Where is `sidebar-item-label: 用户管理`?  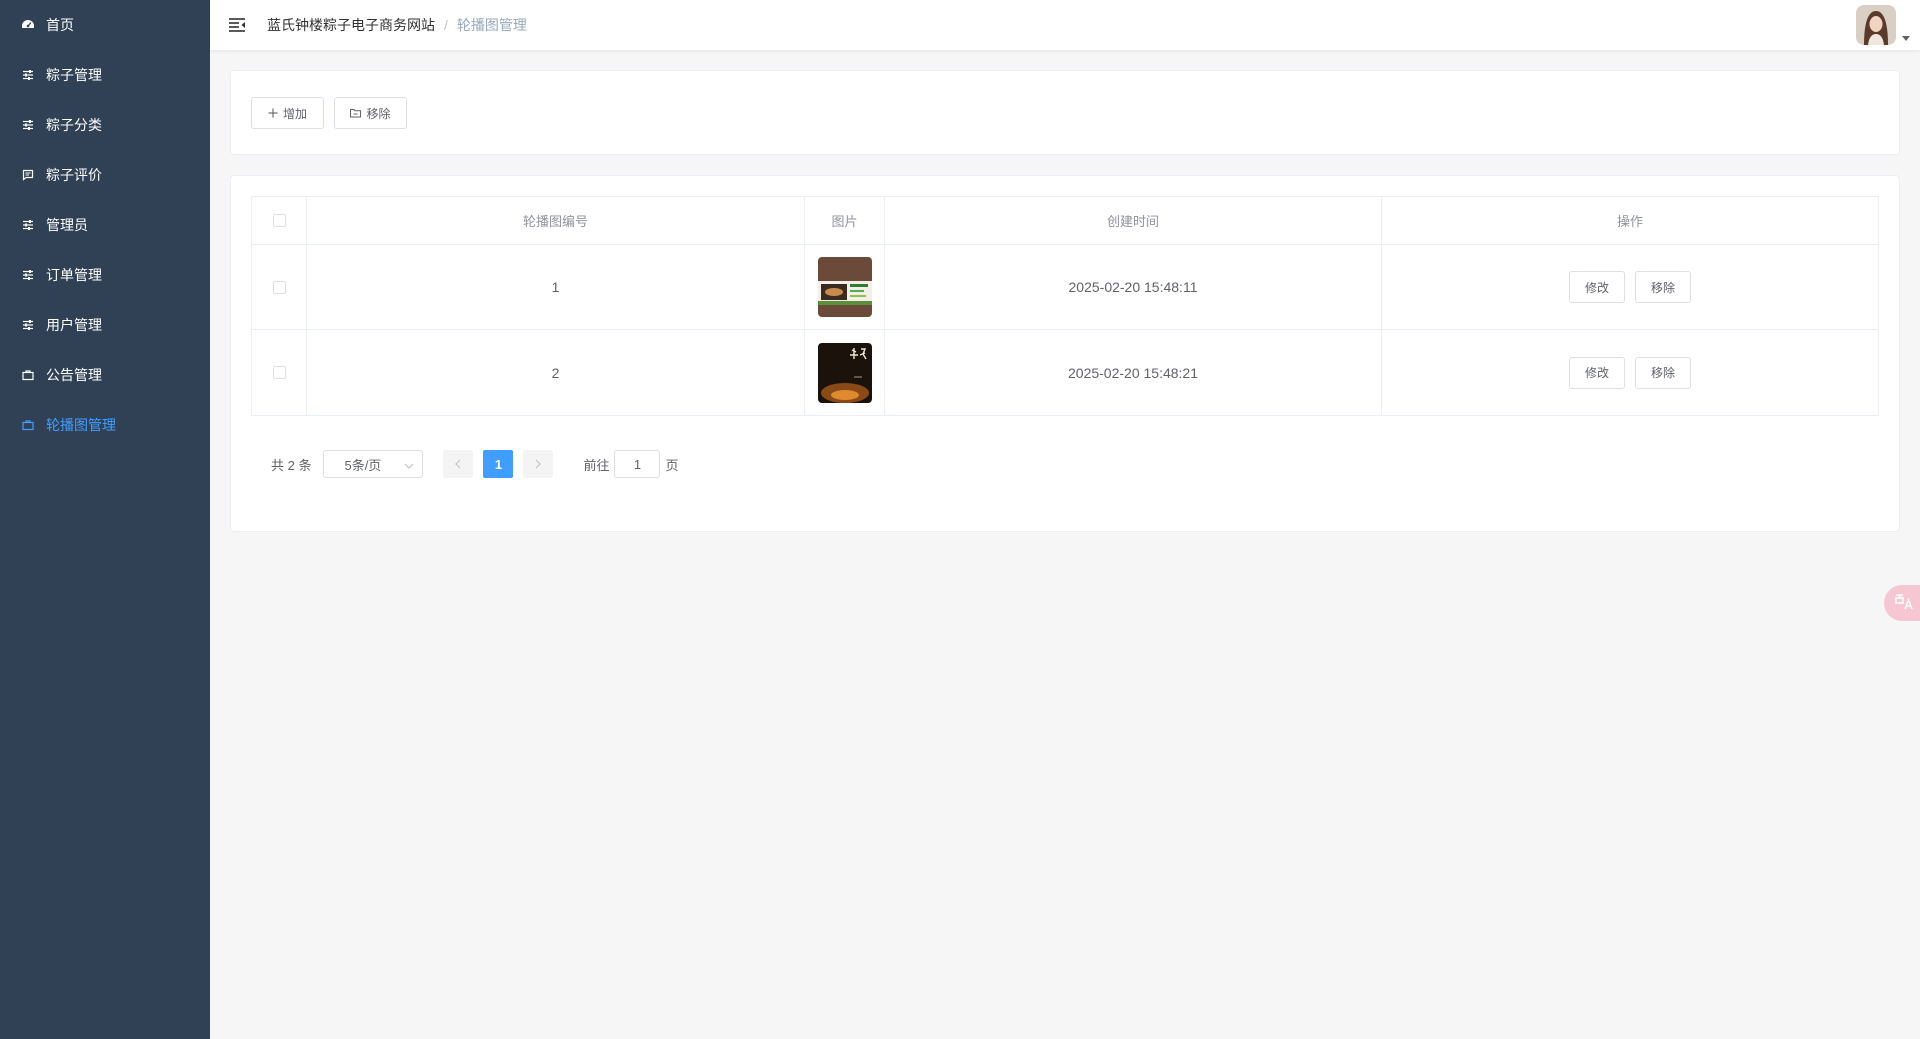
sidebar-item-label: 用户管理 is located at coordinates (74, 325).